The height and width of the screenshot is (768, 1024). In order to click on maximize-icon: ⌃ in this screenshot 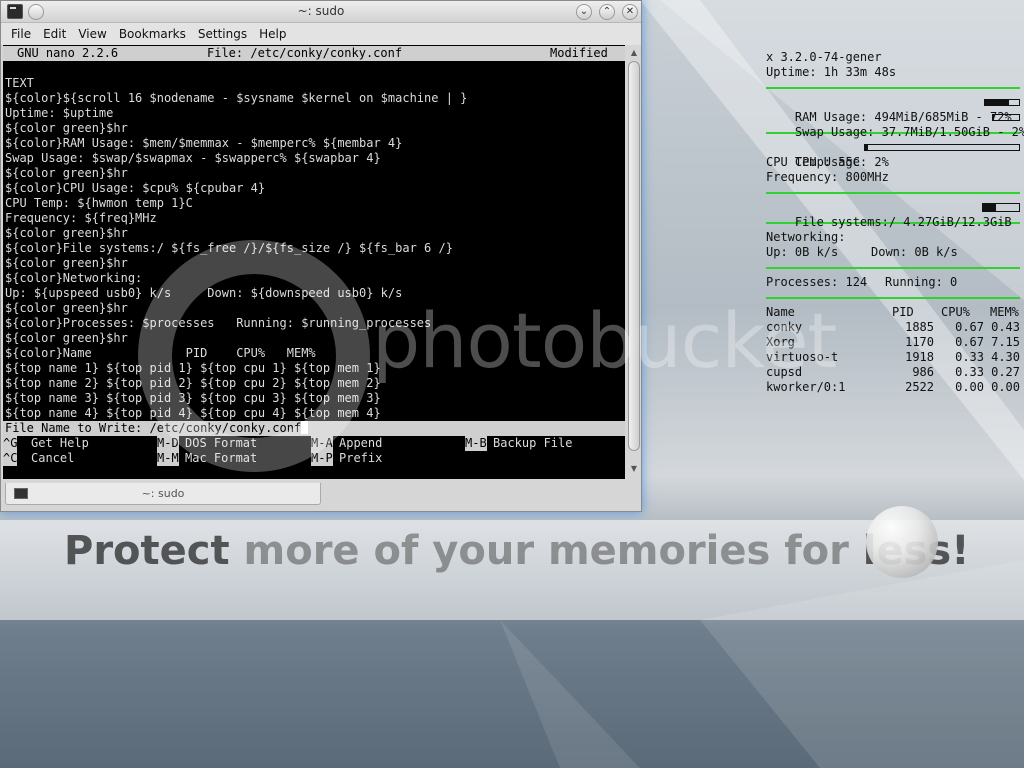, I will do `click(607, 12)`.